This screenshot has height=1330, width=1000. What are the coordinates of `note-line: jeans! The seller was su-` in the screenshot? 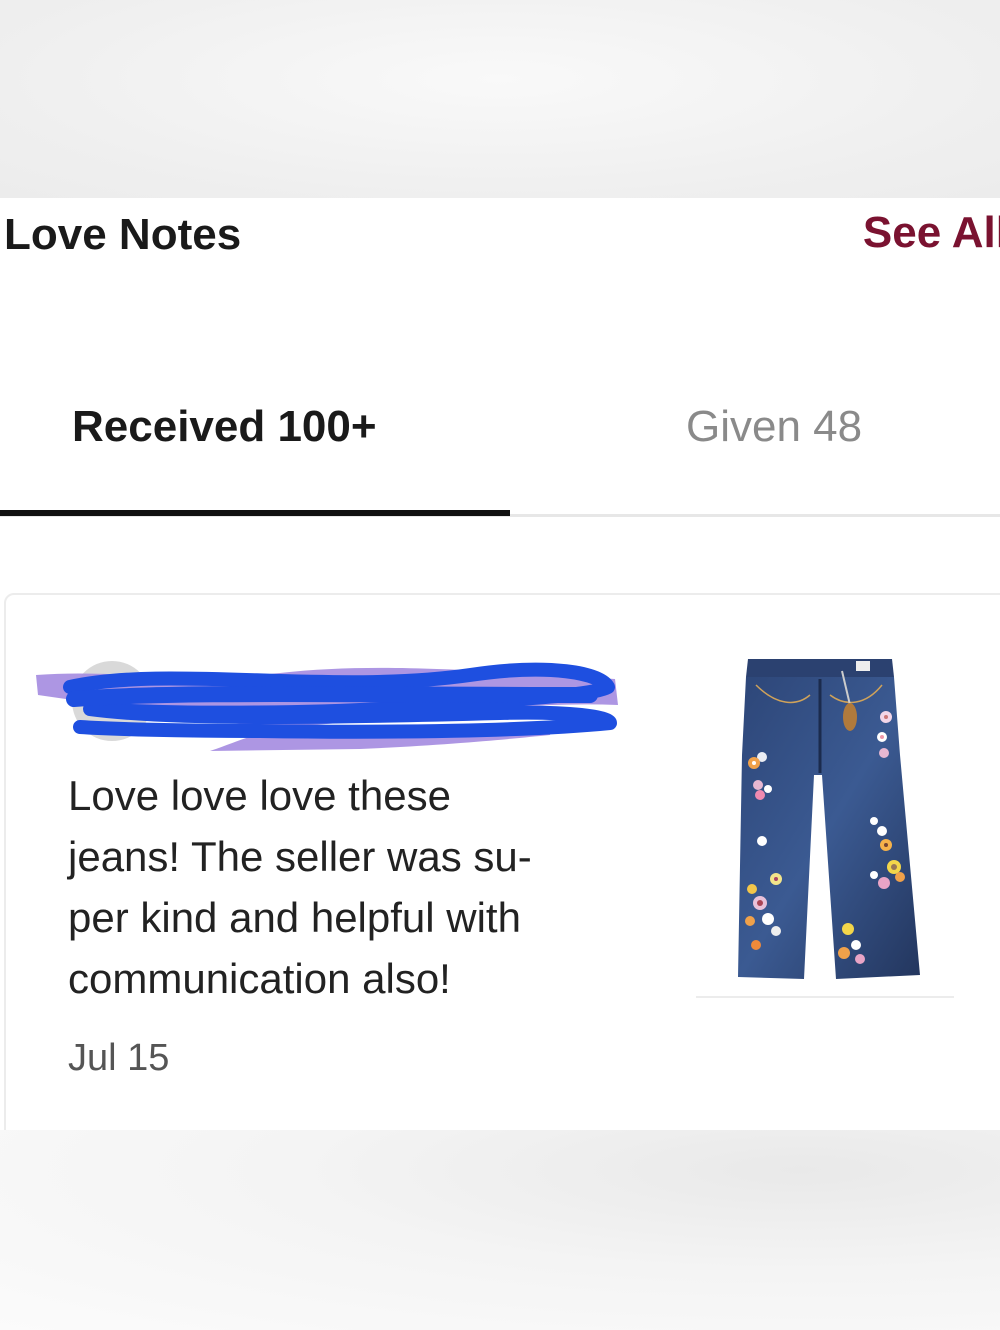 It's located at (300, 856).